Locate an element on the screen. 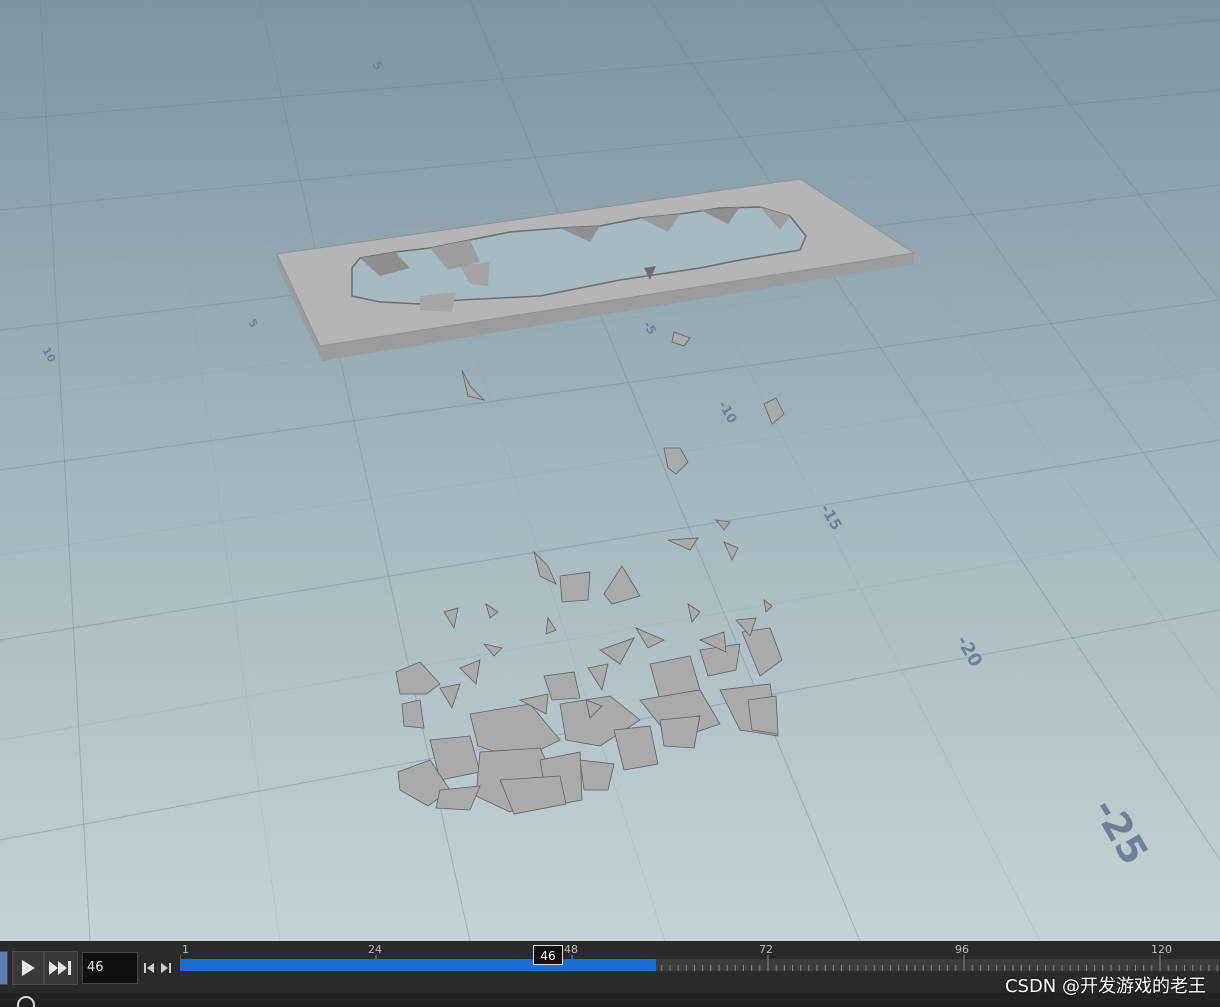 The height and width of the screenshot is (1007, 1220). step-forward-button is located at coordinates (166, 968).